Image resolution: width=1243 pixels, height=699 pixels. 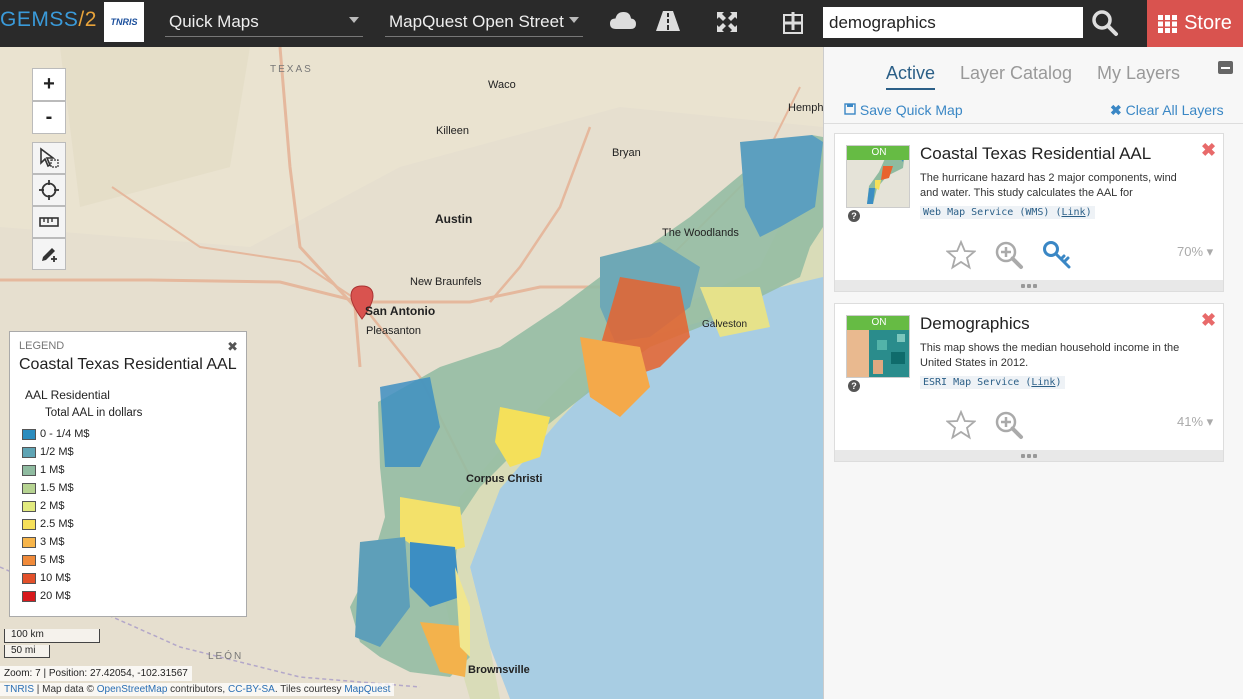 I want to click on basemap-dropdown: MapQuest Open Street, so click(x=484, y=21).